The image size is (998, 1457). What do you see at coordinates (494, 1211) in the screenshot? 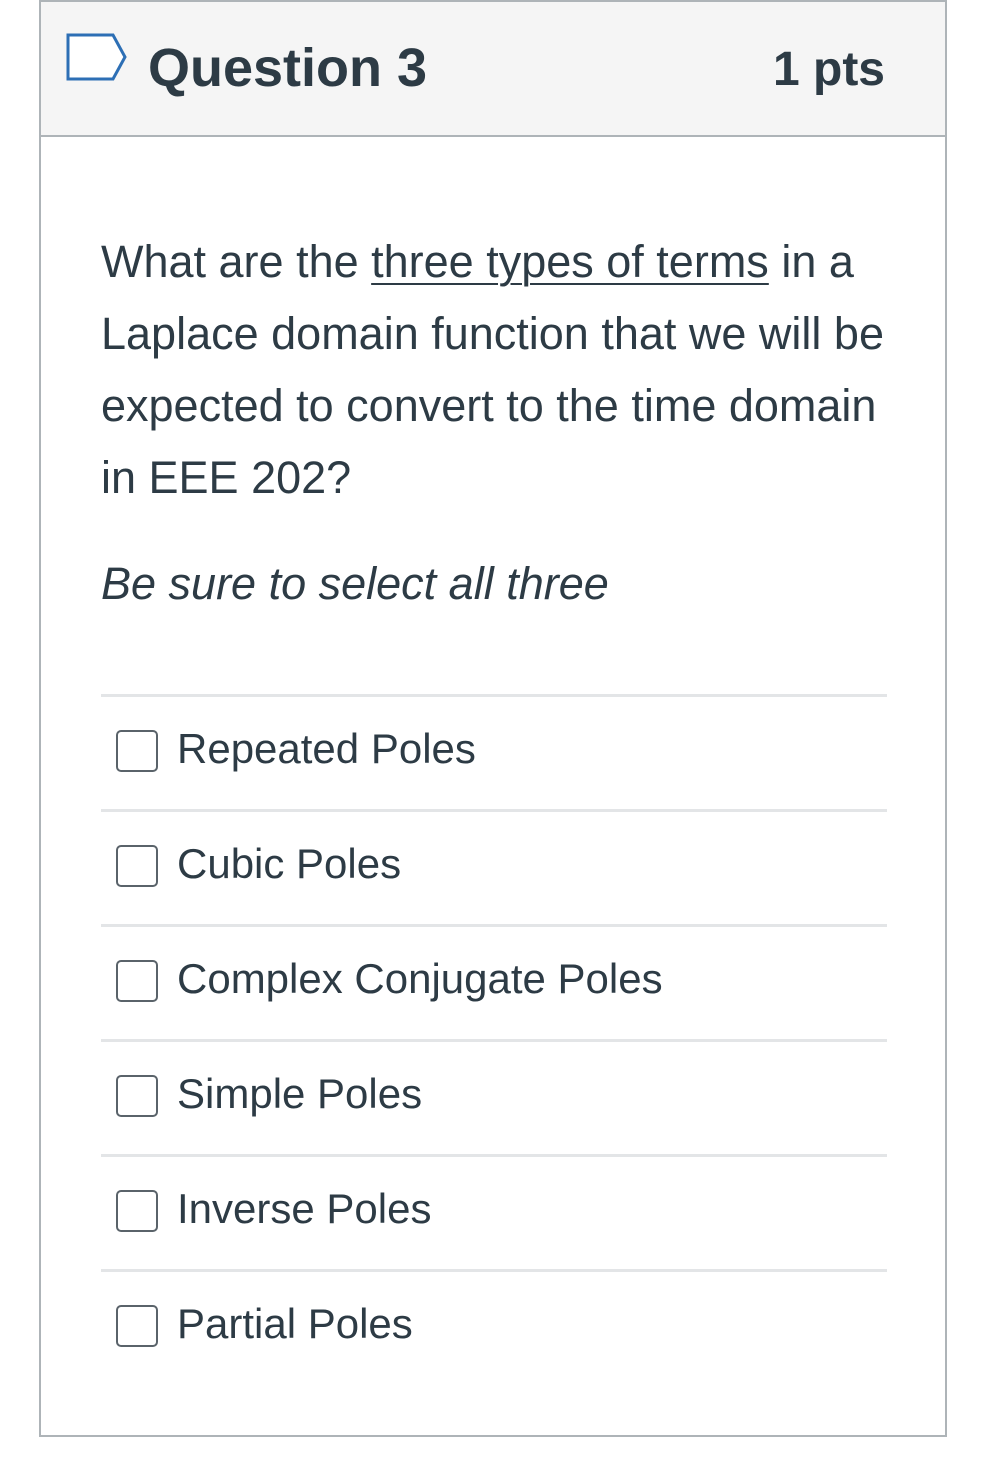
I see `answer-option: Inverse Poles` at bounding box center [494, 1211].